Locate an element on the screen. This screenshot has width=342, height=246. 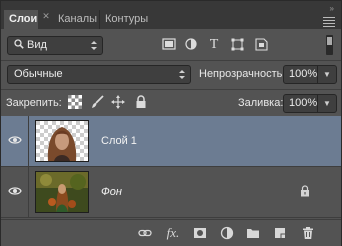
fill-field: 100% ▼ is located at coordinates (310, 103).